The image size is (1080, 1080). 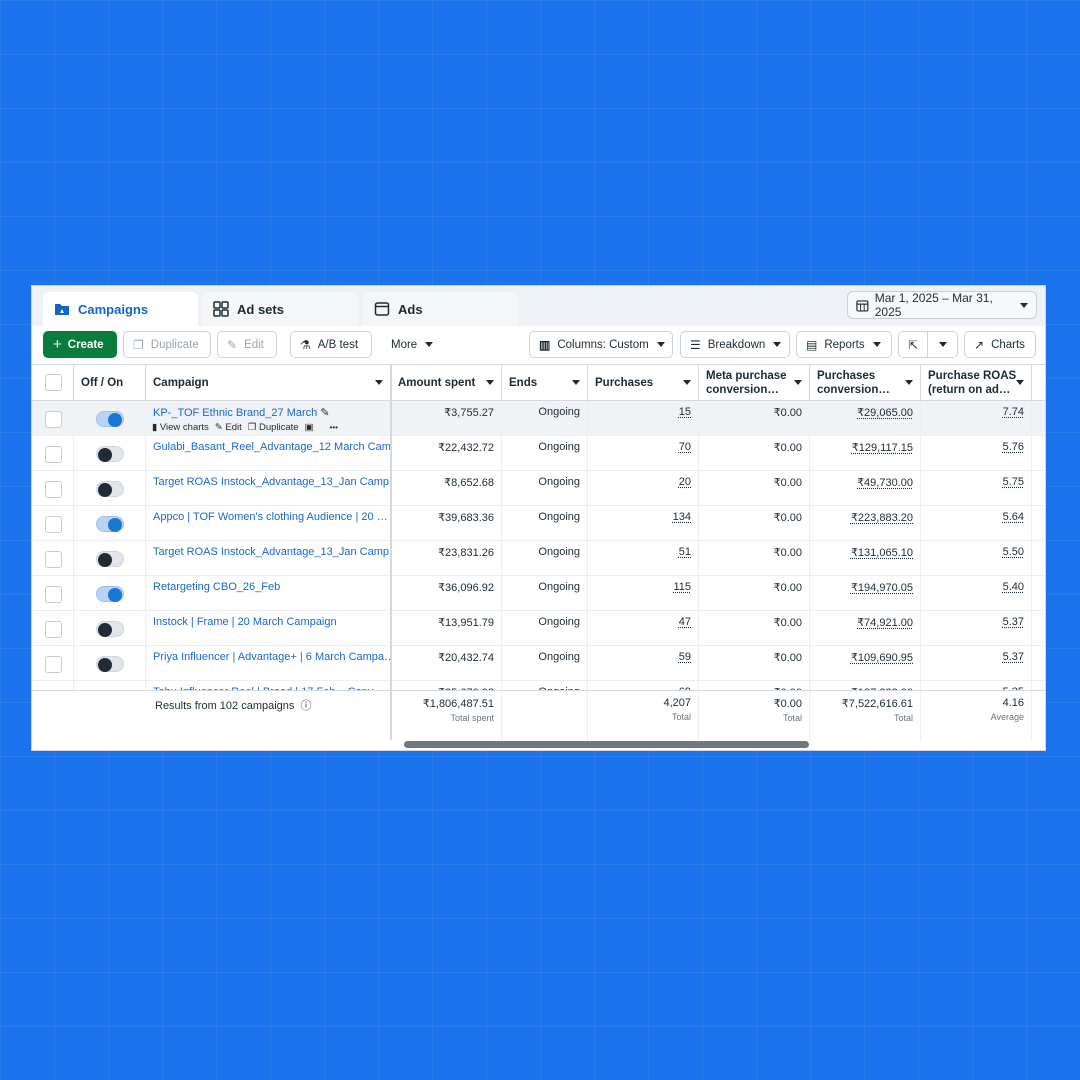 I want to click on preview-icon: ▣, so click(x=309, y=427).